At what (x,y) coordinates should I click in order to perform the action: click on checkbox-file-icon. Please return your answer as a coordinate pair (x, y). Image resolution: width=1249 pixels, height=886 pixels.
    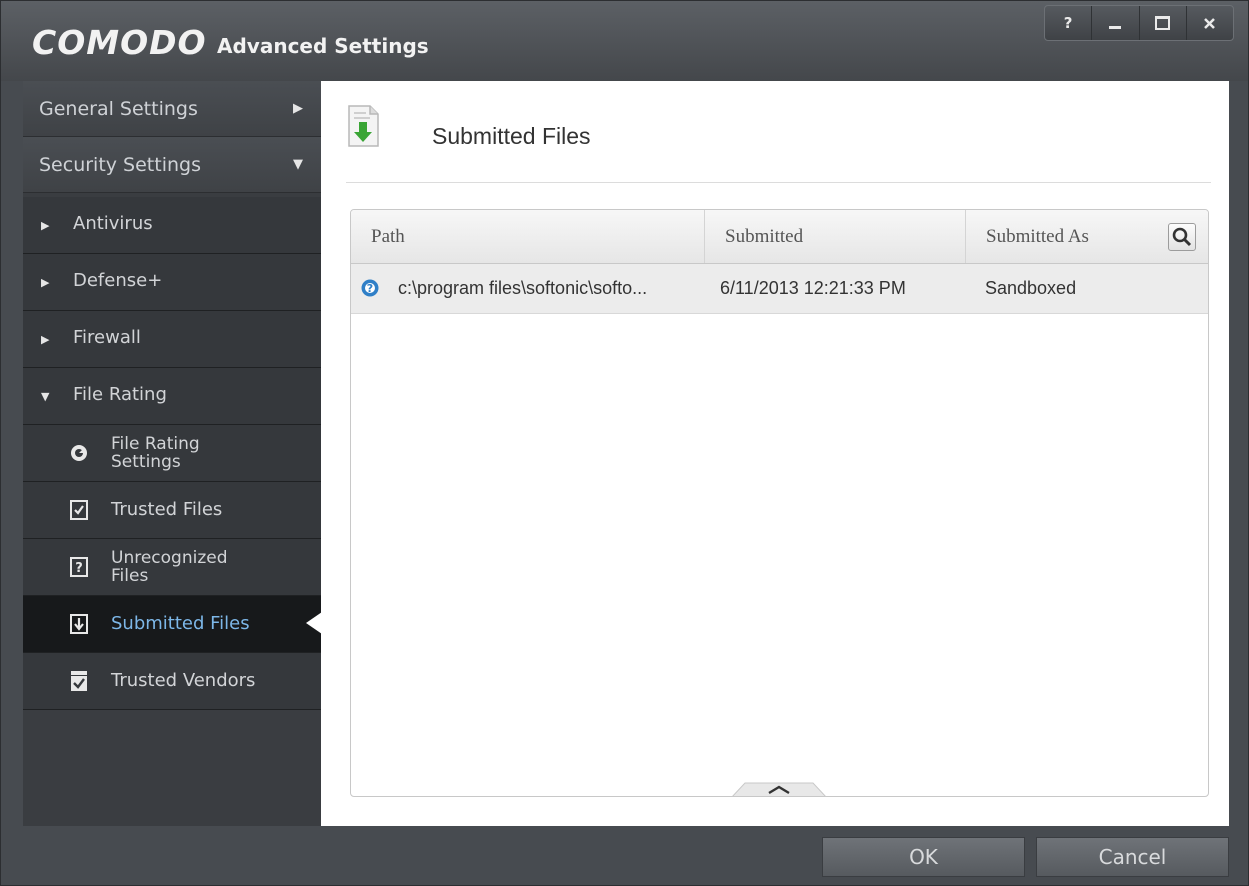
    Looking at the image, I should click on (79, 510).